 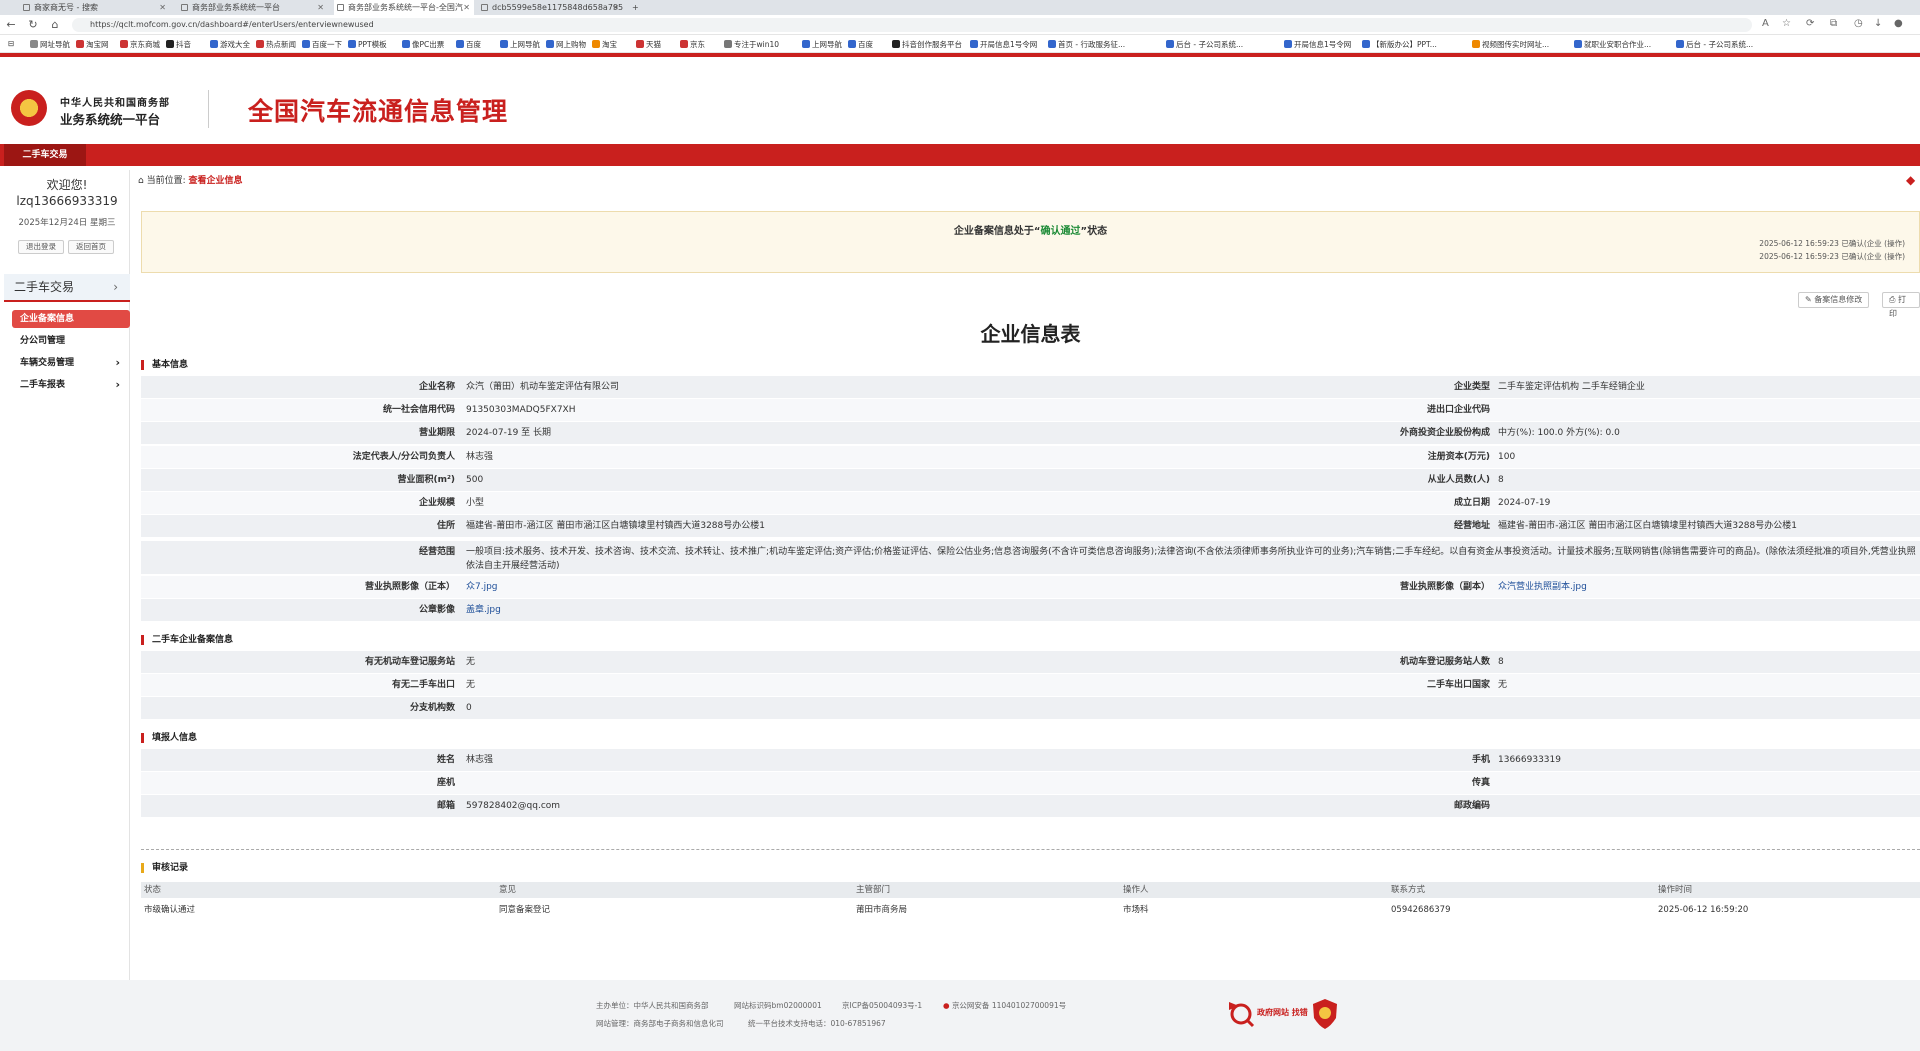 What do you see at coordinates (525, 910) in the screenshot?
I see `audit-cell: 同意备案登记` at bounding box center [525, 910].